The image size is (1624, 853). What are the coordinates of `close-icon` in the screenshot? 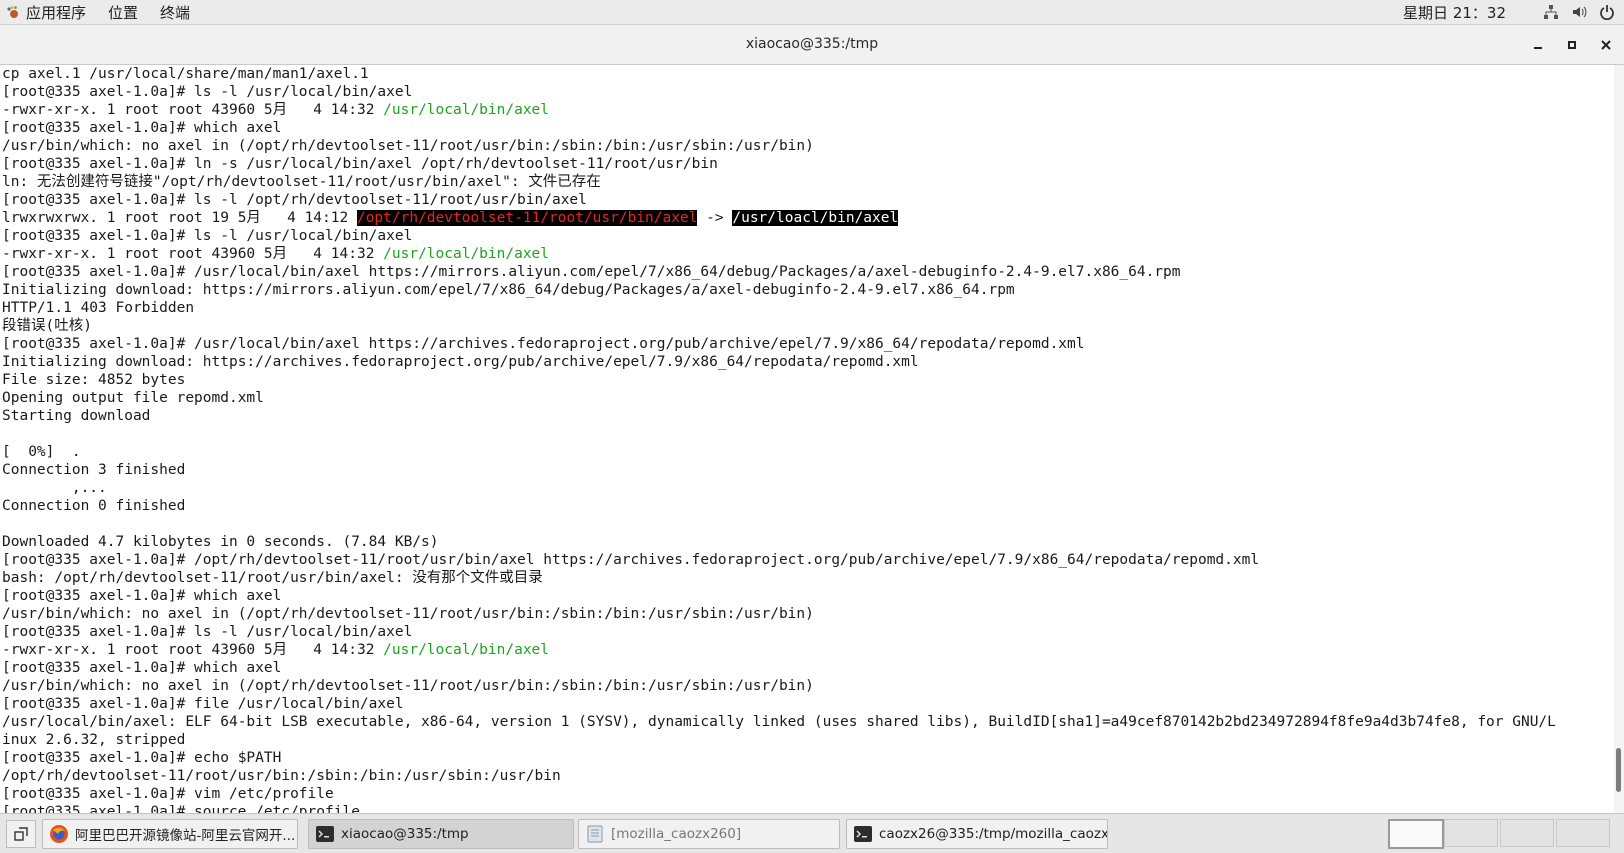 It's located at (1606, 45).